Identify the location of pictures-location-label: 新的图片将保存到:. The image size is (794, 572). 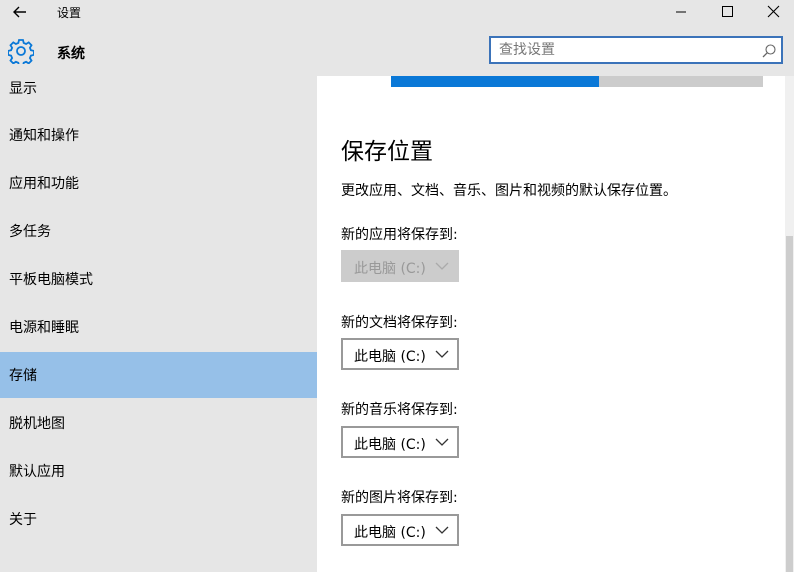
(399, 498).